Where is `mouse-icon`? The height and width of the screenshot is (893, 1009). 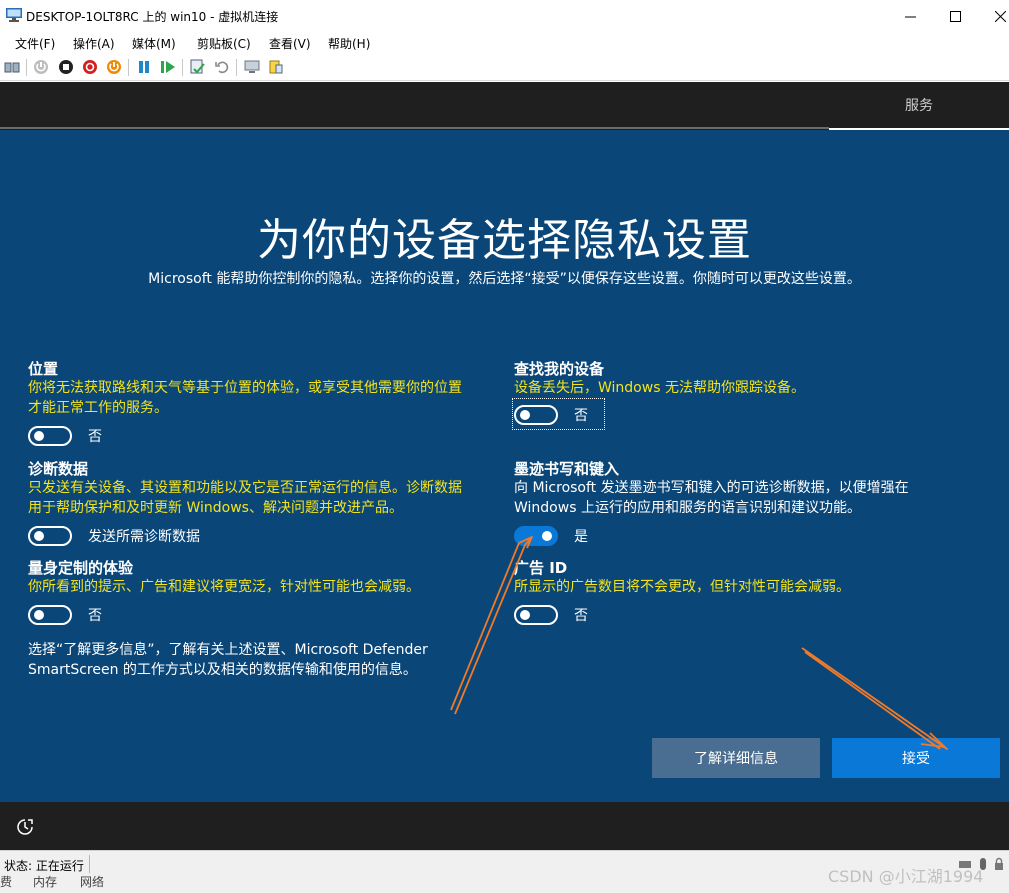
mouse-icon is located at coordinates (983, 864).